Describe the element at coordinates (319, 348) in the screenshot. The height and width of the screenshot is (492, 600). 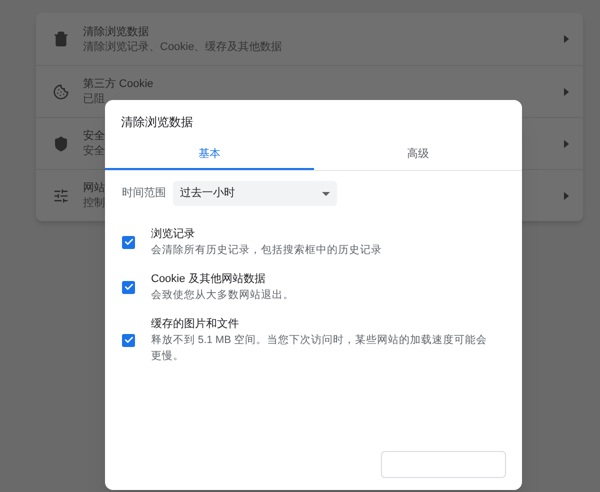
I see `option-description: 释放不到 5.1 MB 空间。当您下次访问时，某些网站的加载速度可能会更慢。` at that location.